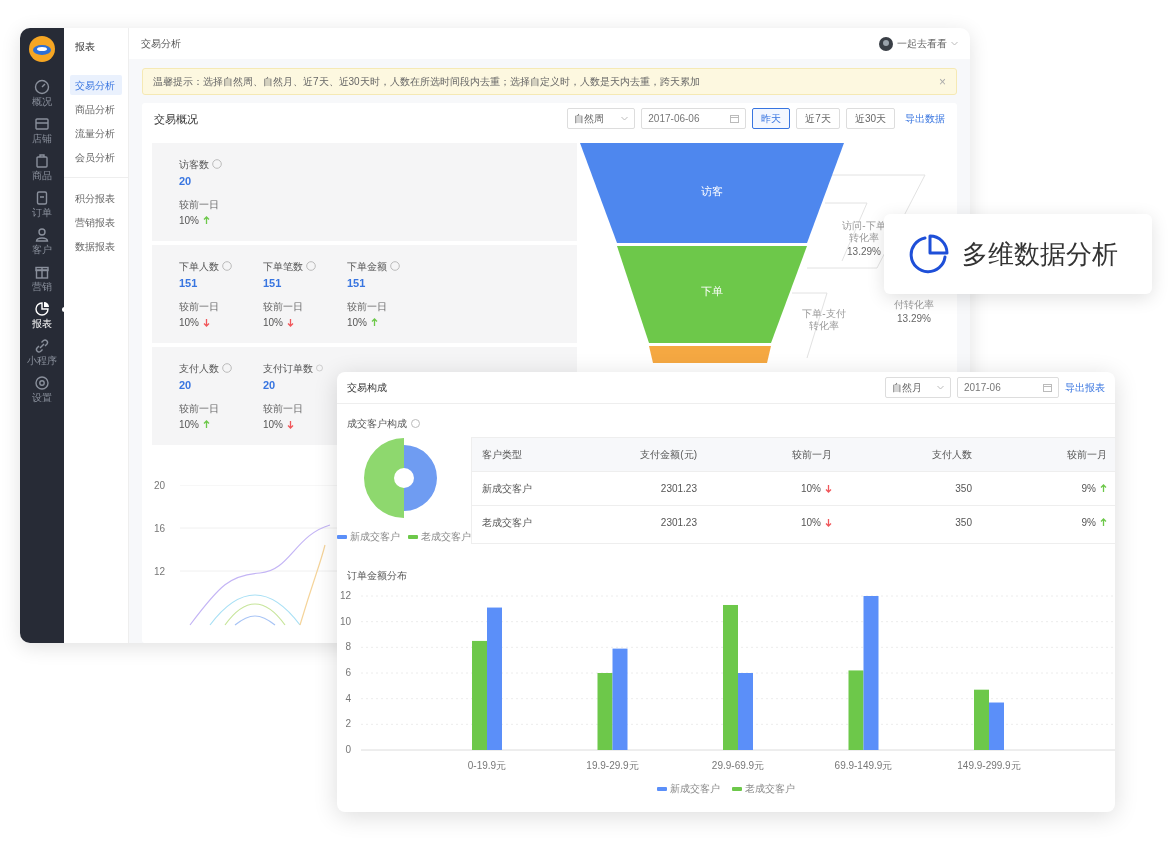  What do you see at coordinates (96, 133) in the screenshot?
I see `sidebar-item: 流量分析` at bounding box center [96, 133].